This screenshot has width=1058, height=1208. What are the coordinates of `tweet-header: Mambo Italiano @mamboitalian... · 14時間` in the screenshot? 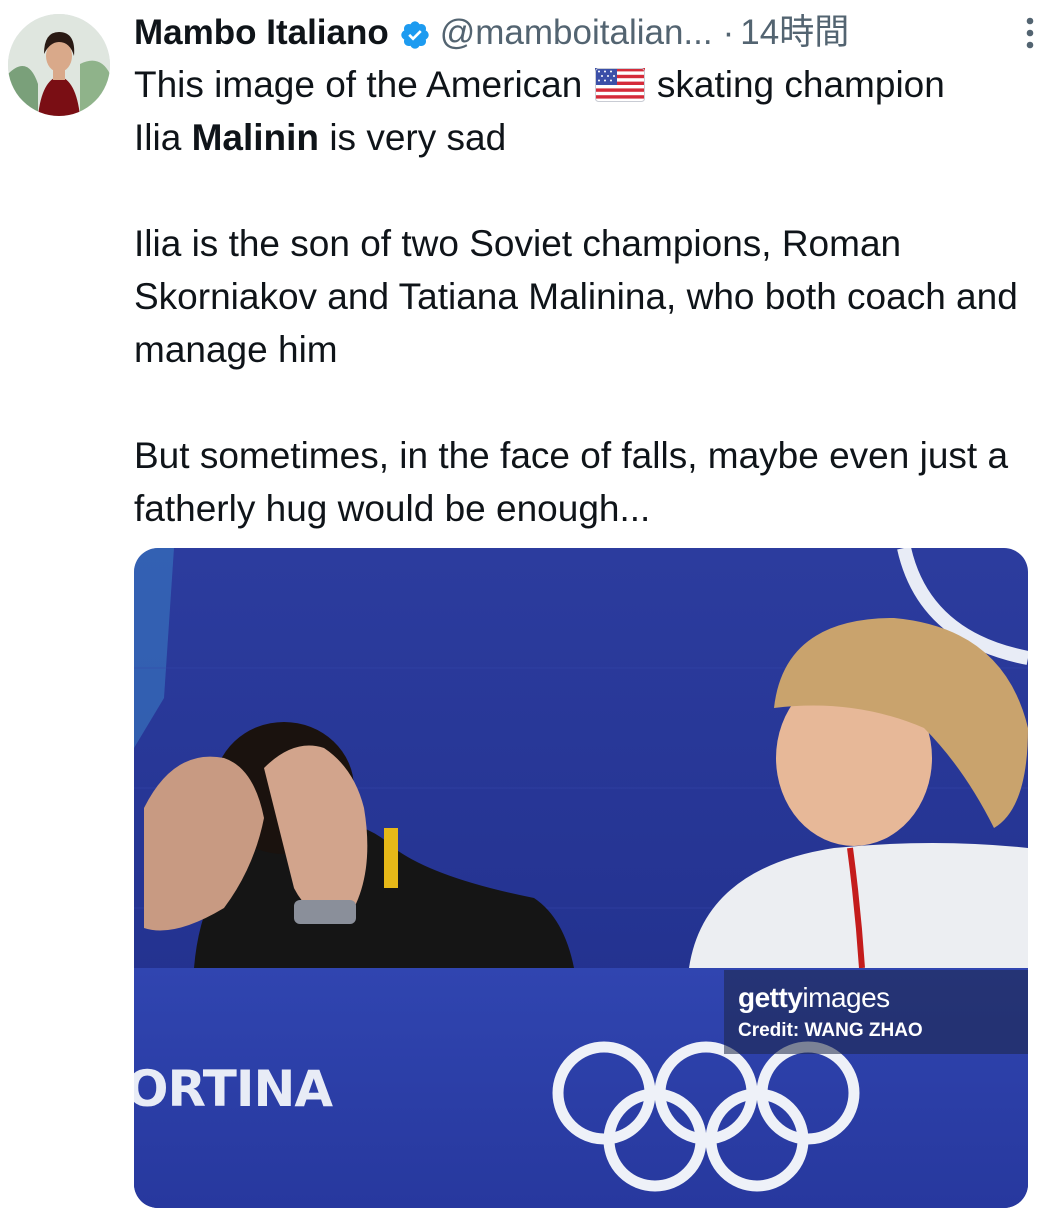 It's located at (586, 33).